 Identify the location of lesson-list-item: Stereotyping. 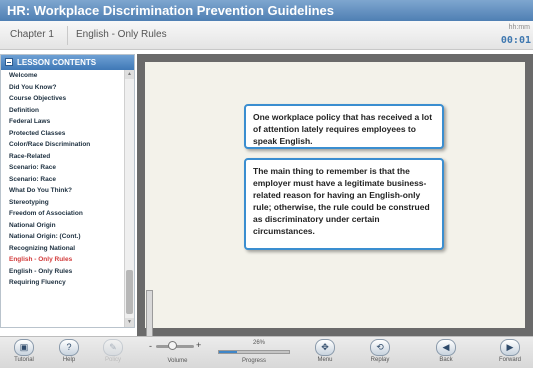
(62, 203).